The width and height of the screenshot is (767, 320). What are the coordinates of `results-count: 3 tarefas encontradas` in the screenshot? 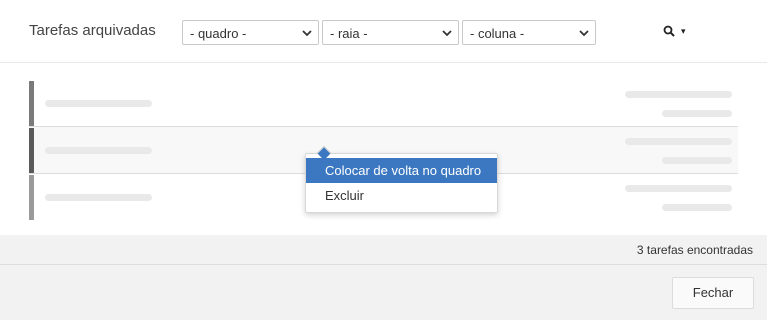 It's located at (694, 250).